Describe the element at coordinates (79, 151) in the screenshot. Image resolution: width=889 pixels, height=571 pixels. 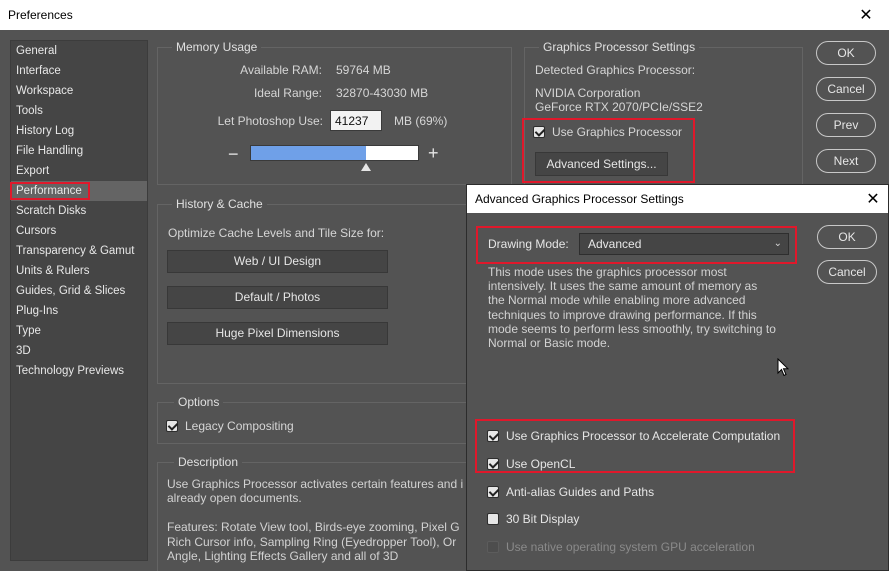
I see `sidebar-item-file-handling: File Handling` at that location.